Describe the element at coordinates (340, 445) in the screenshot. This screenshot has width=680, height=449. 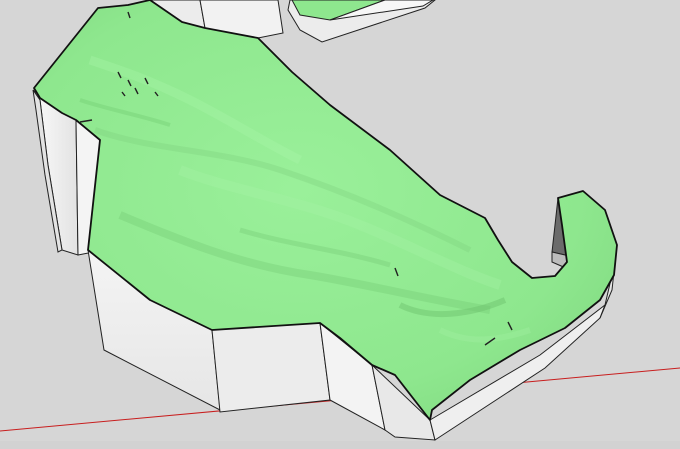
I see `viewport-bottom-edge` at that location.